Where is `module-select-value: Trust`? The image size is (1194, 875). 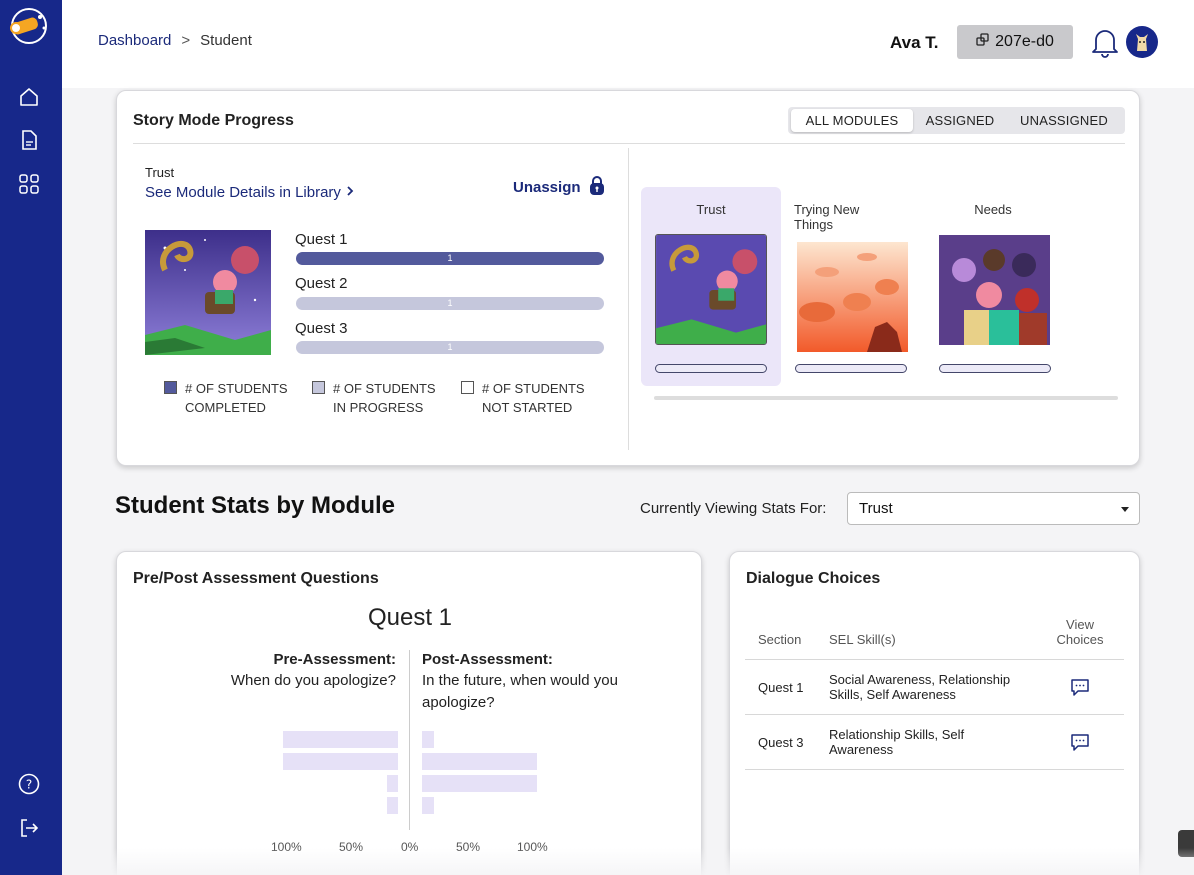 module-select-value: Trust is located at coordinates (876, 508).